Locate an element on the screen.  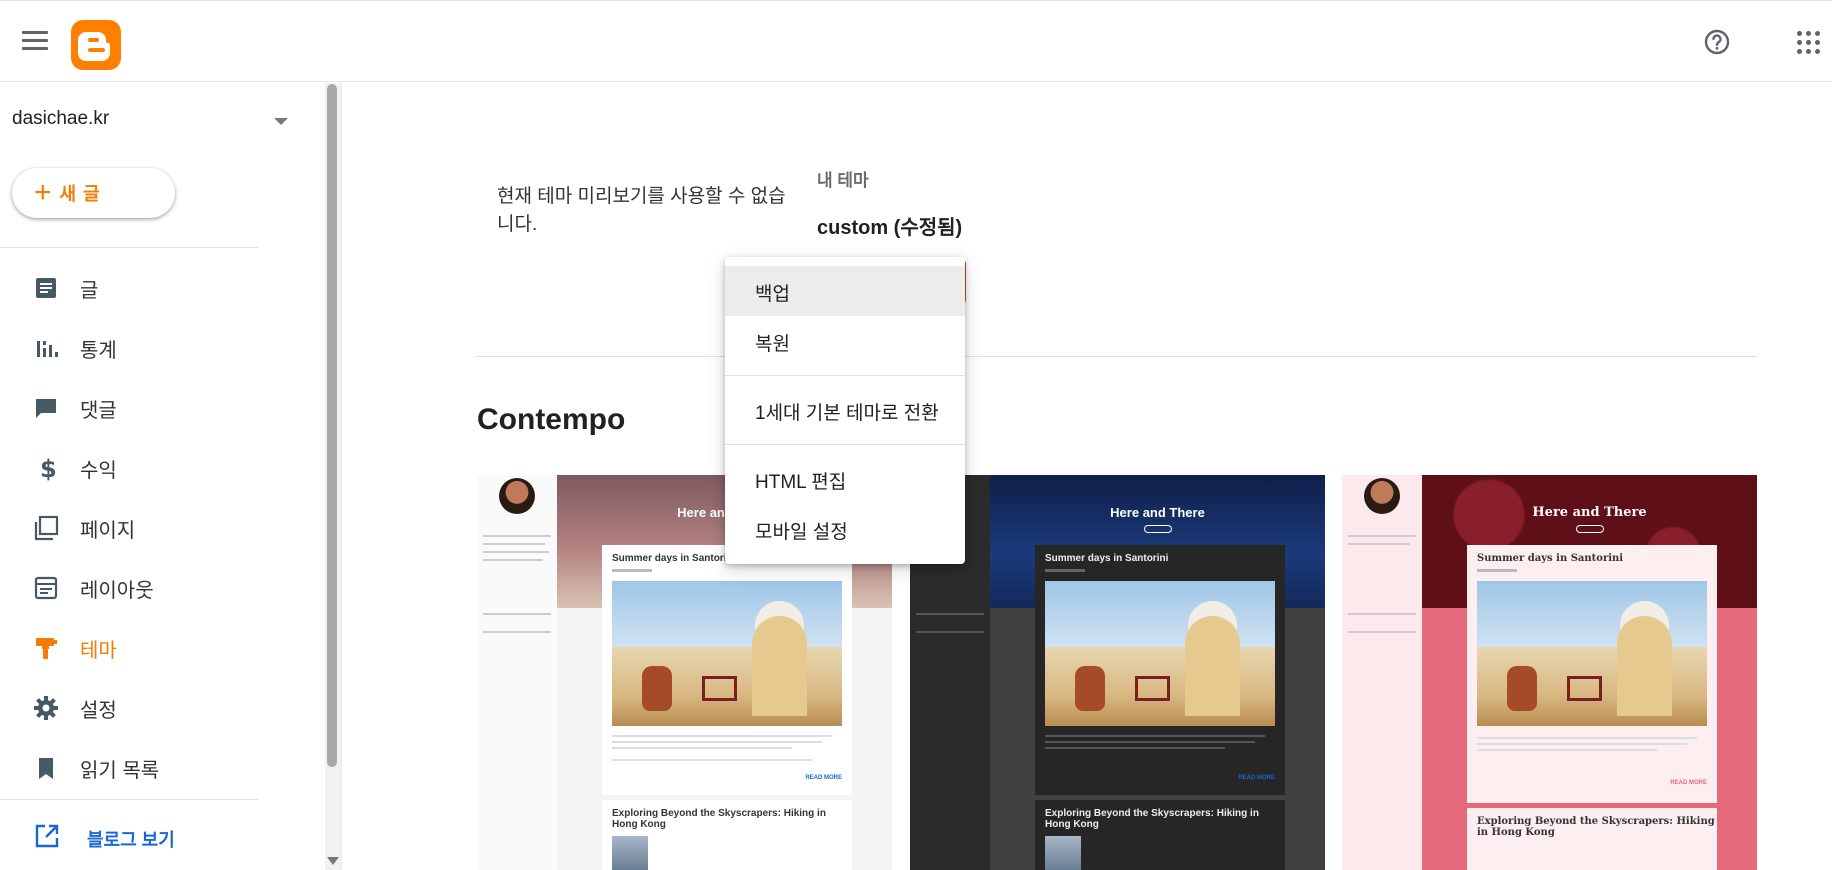
view-blog-label: 블로그 보기 is located at coordinates (131, 840).